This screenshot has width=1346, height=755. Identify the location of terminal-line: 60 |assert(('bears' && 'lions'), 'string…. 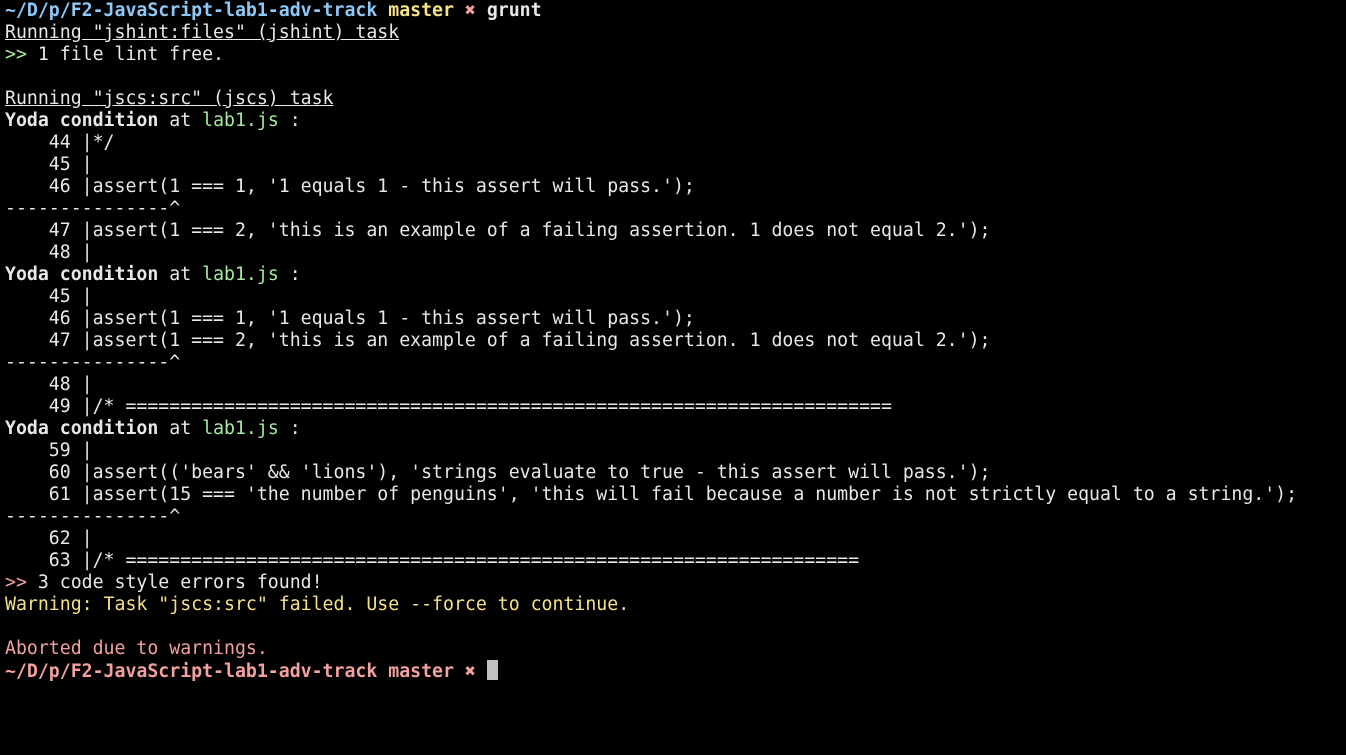
(675, 473).